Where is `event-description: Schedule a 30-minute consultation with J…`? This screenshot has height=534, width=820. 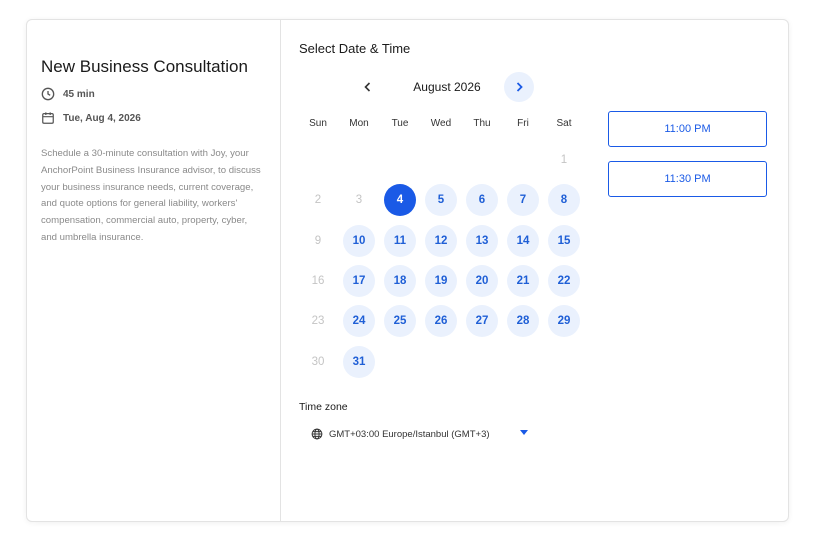 event-description: Schedule a 30-minute consultation with J… is located at coordinates (151, 195).